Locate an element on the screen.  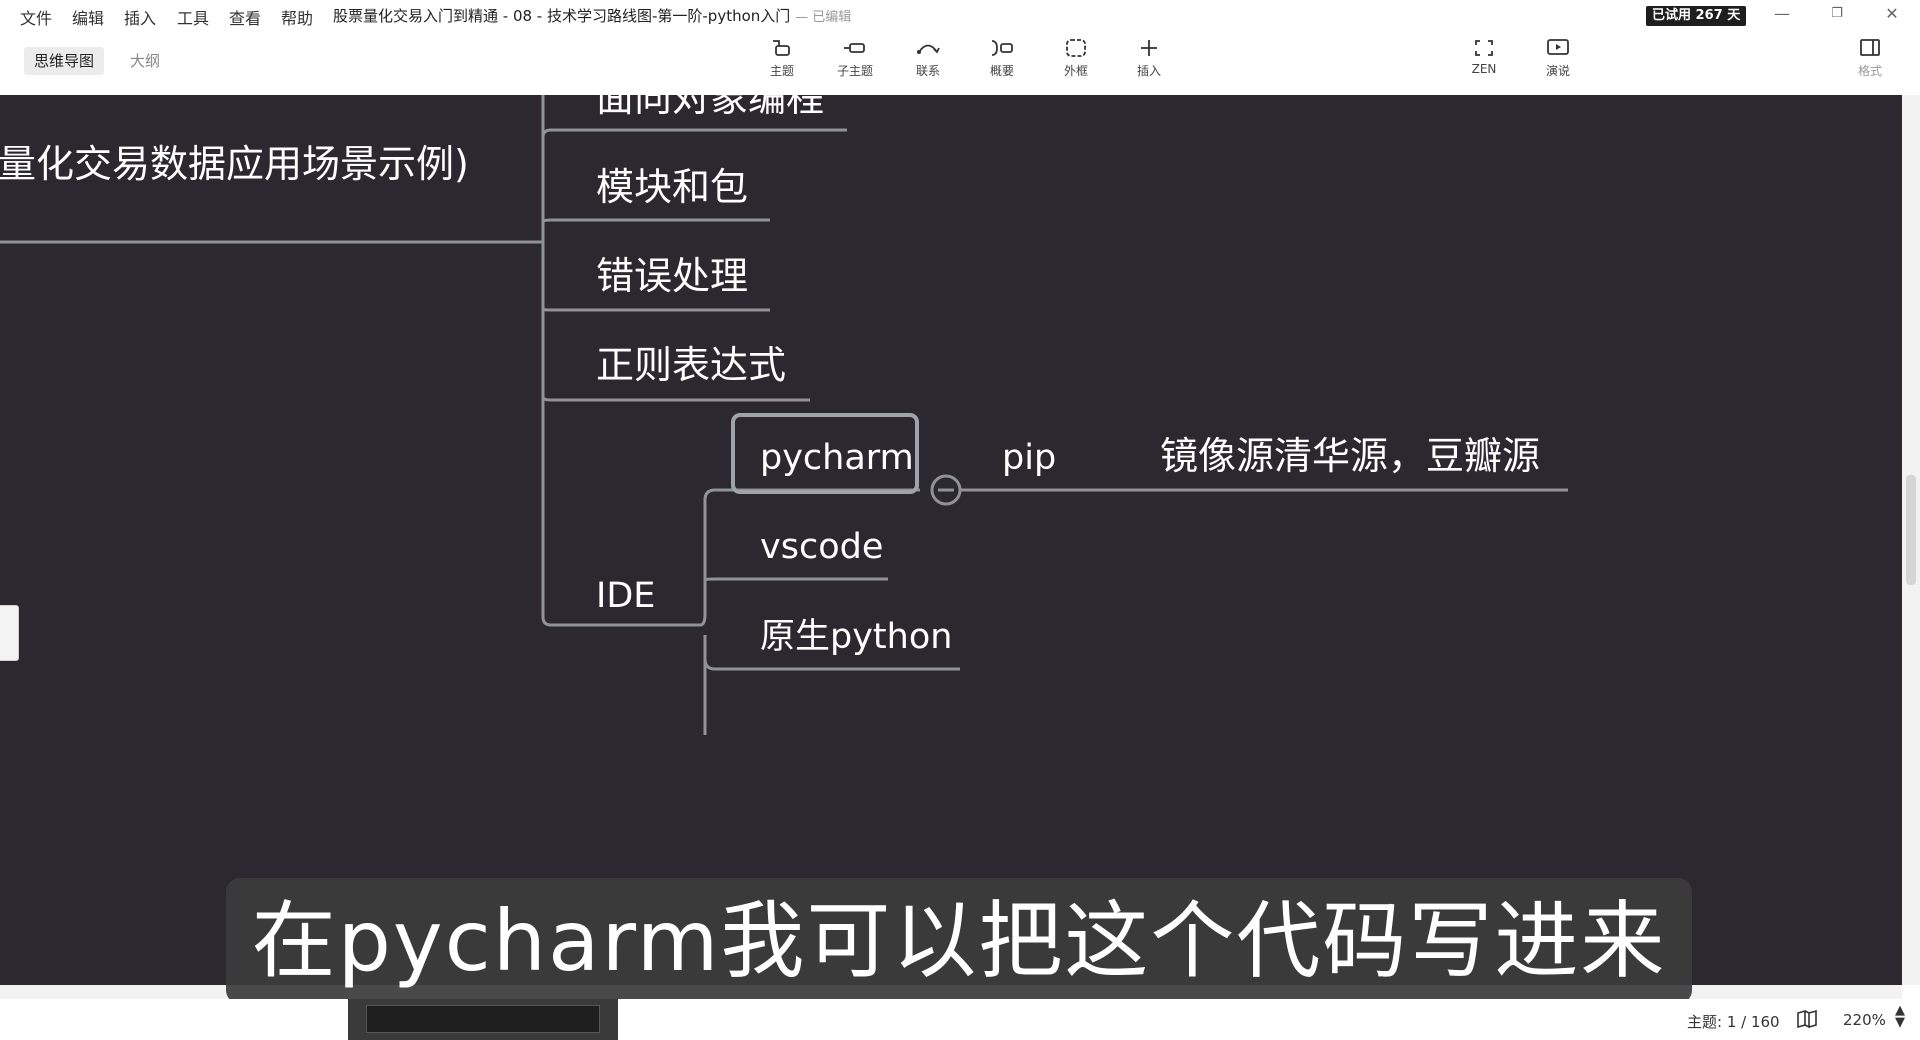
branch-underline-modules is located at coordinates (655, 220).